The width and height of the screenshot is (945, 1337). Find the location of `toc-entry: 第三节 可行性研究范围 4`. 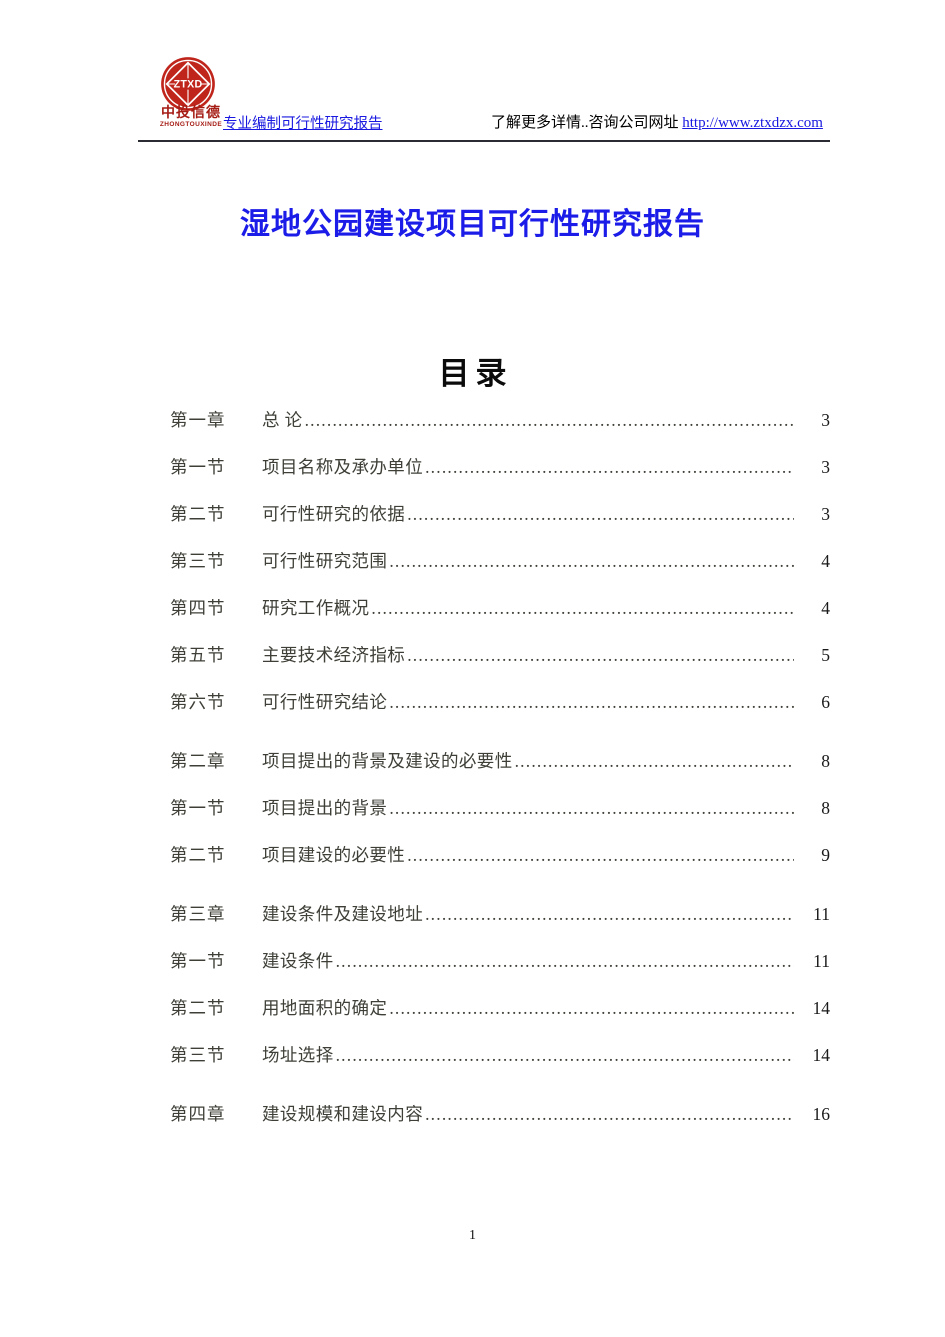

toc-entry: 第三节 可行性研究范围 4 is located at coordinates (500, 571).